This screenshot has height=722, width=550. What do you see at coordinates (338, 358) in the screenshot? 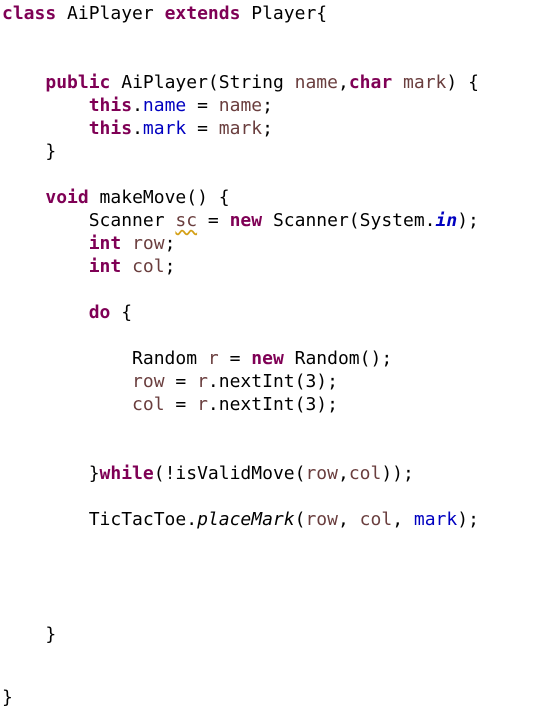
I see `code-token: Random();` at bounding box center [338, 358].